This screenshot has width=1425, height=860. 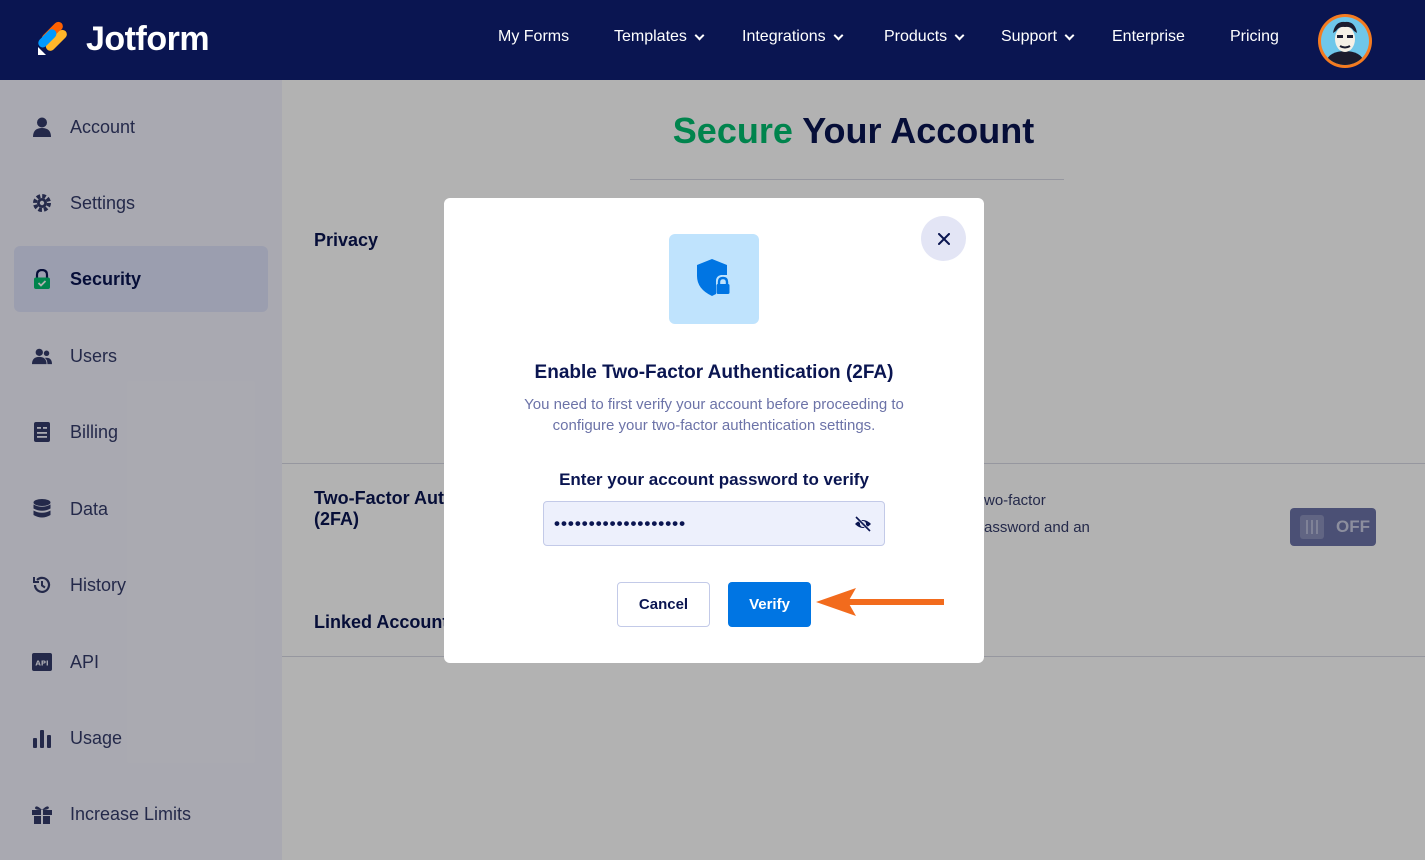 I want to click on jotform-logo: Jotform, so click(x=123, y=39).